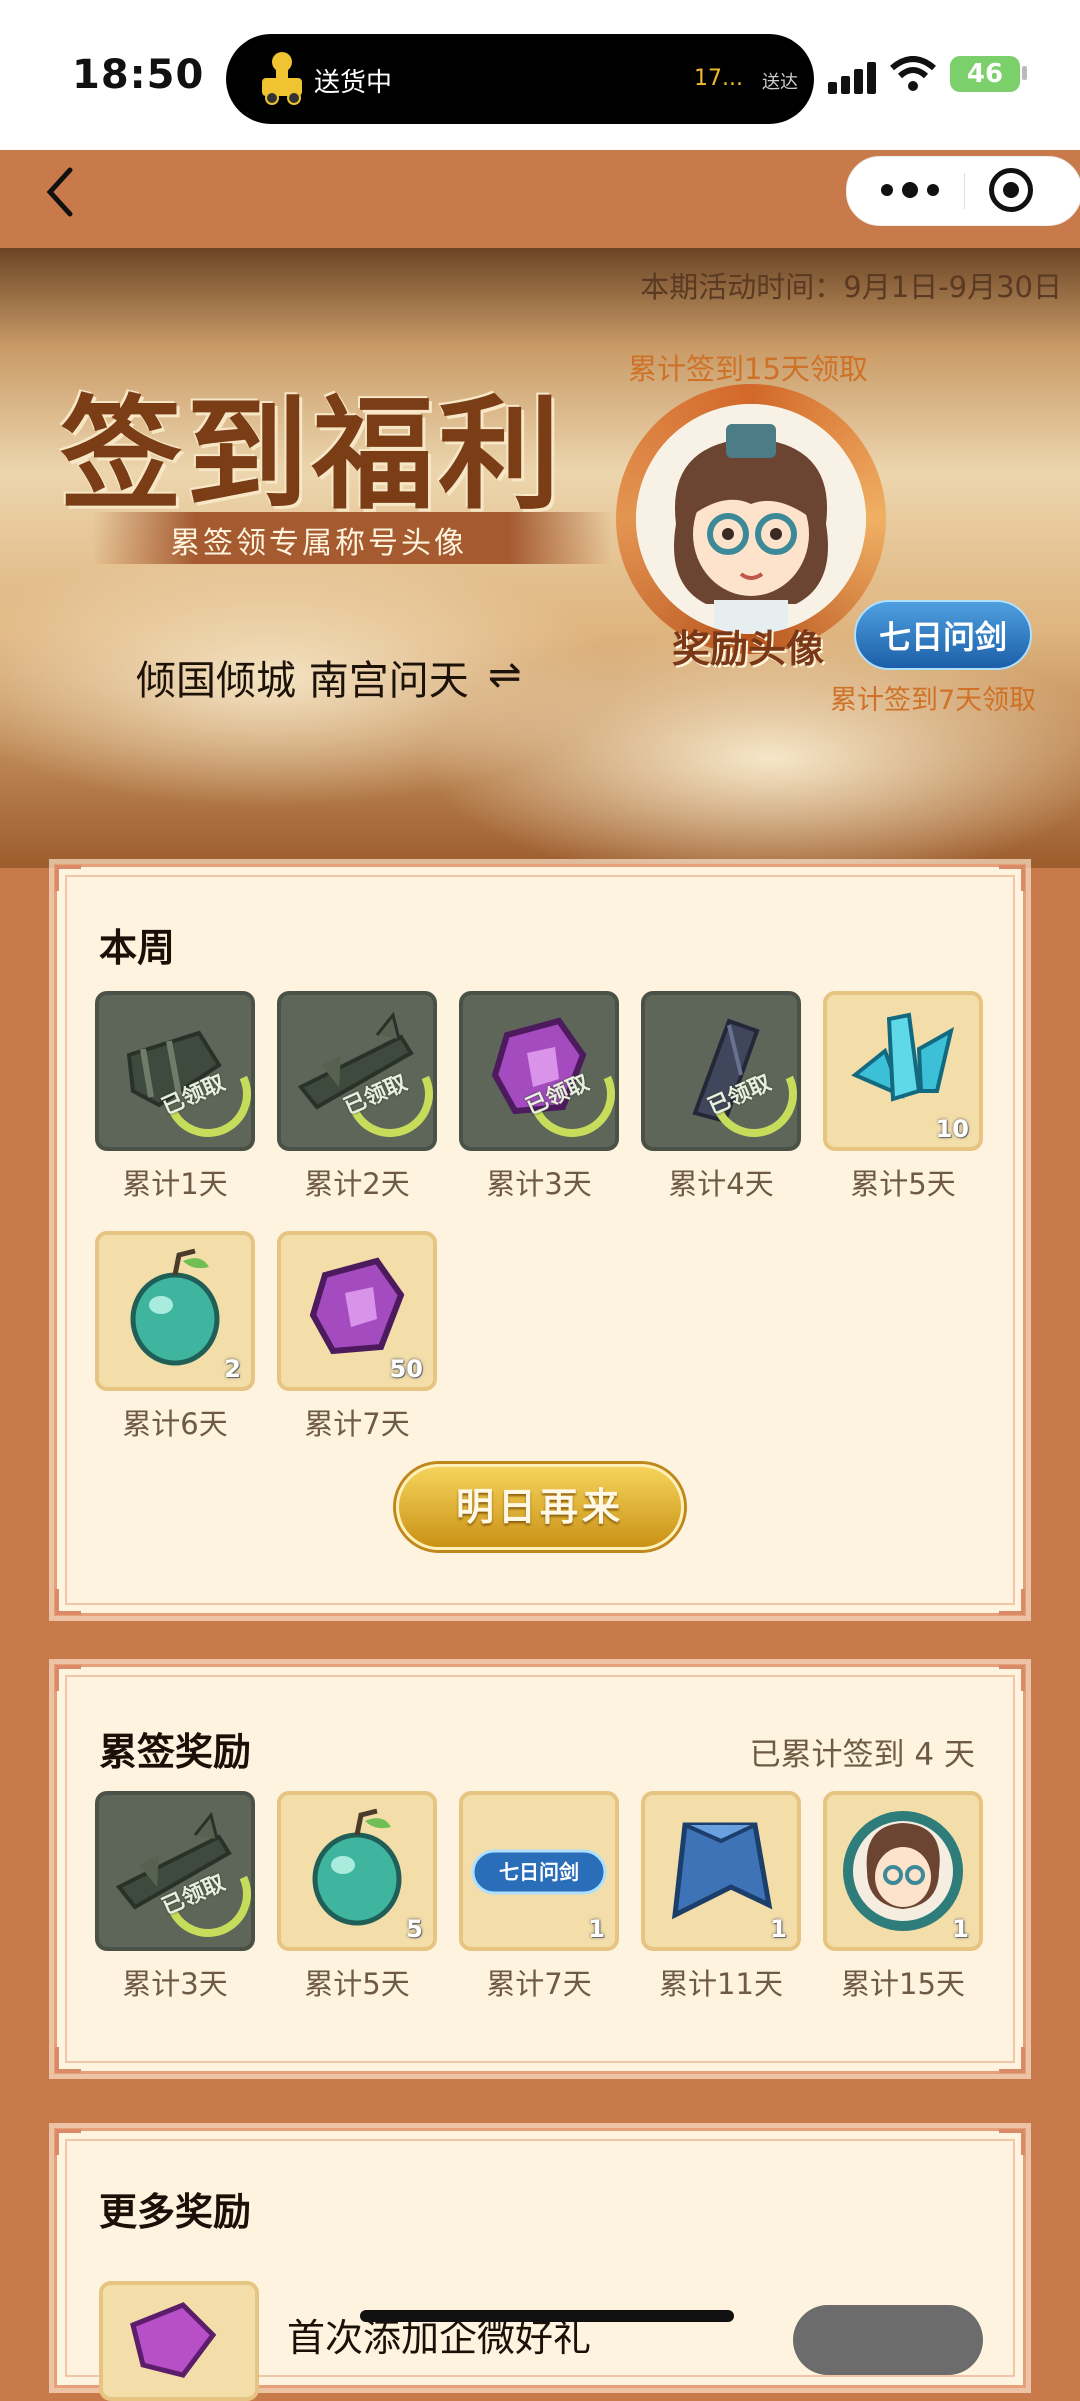 Image resolution: width=1080 pixels, height=2401 pixels. What do you see at coordinates (852, 78) in the screenshot?
I see `signal-icon` at bounding box center [852, 78].